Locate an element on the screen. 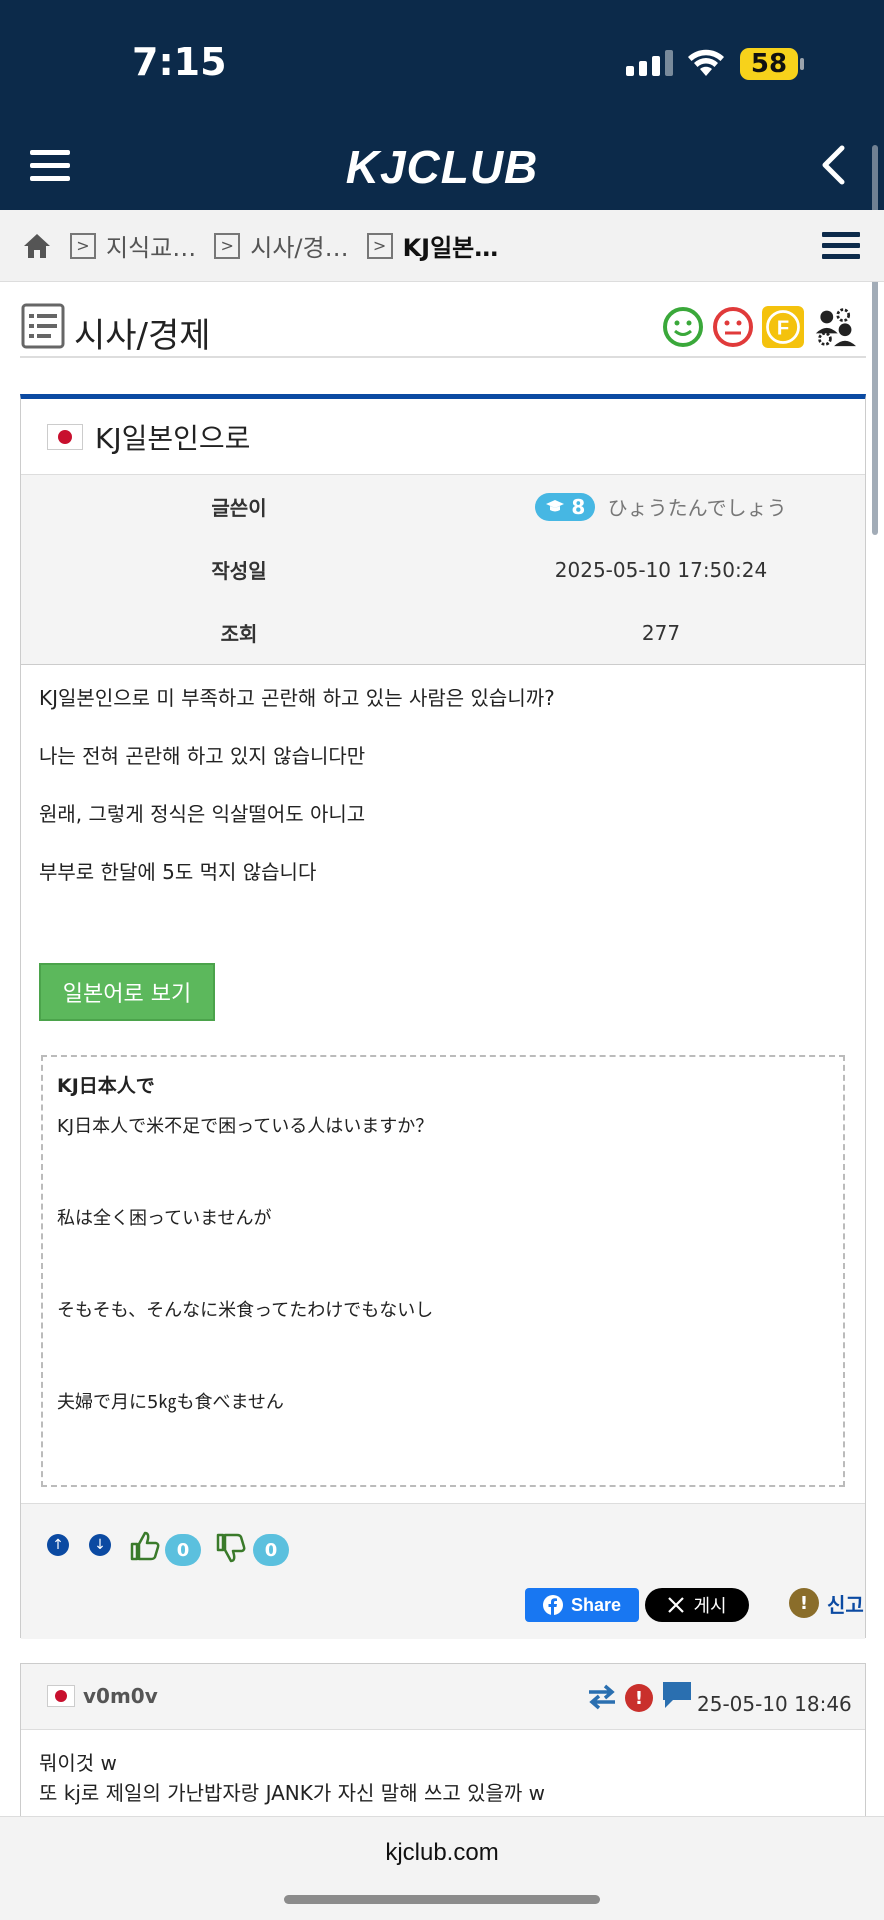  post-actions-bar: ↑ ↓ 0 0 Share 게시 ! 신고 is located at coordinates (443, 1571).